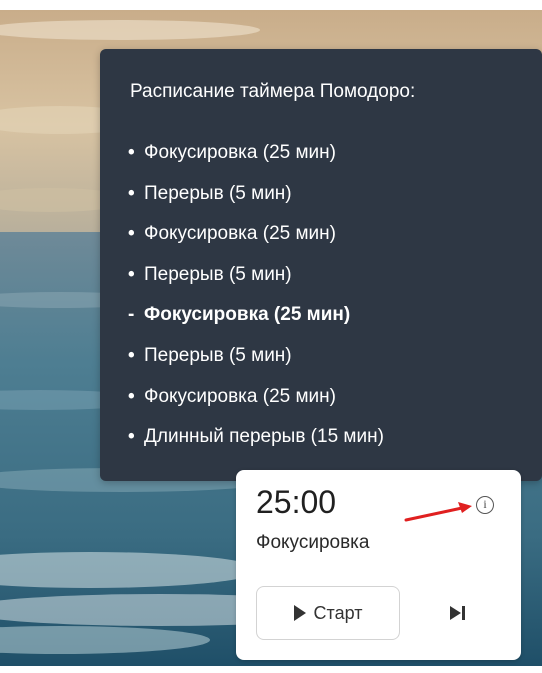 Image resolution: width=542 pixels, height=673 pixels. Describe the element at coordinates (299, 613) in the screenshot. I see `play-icon` at that location.